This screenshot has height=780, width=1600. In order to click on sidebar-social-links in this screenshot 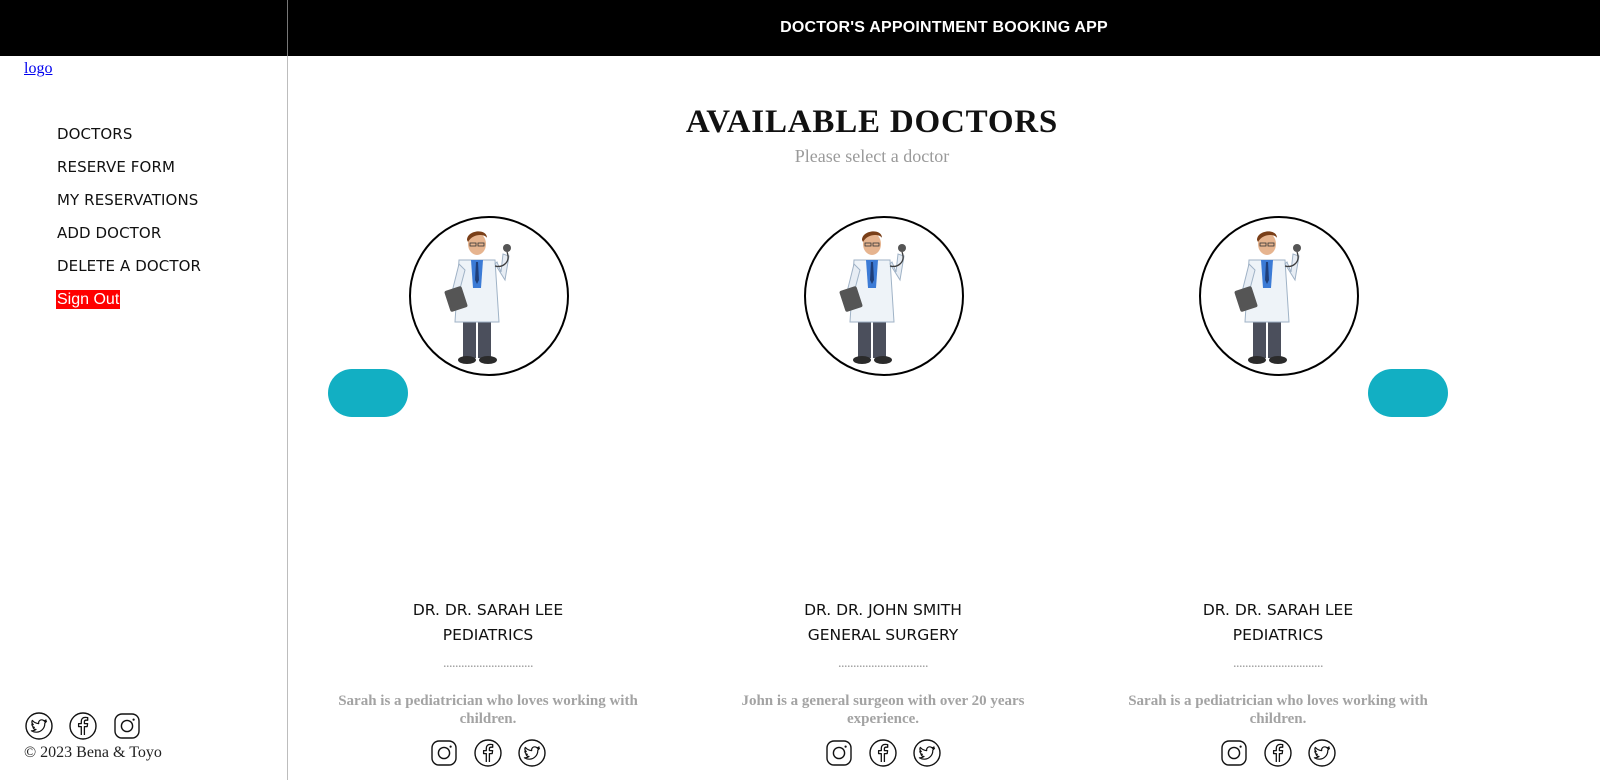, I will do `click(83, 726)`.